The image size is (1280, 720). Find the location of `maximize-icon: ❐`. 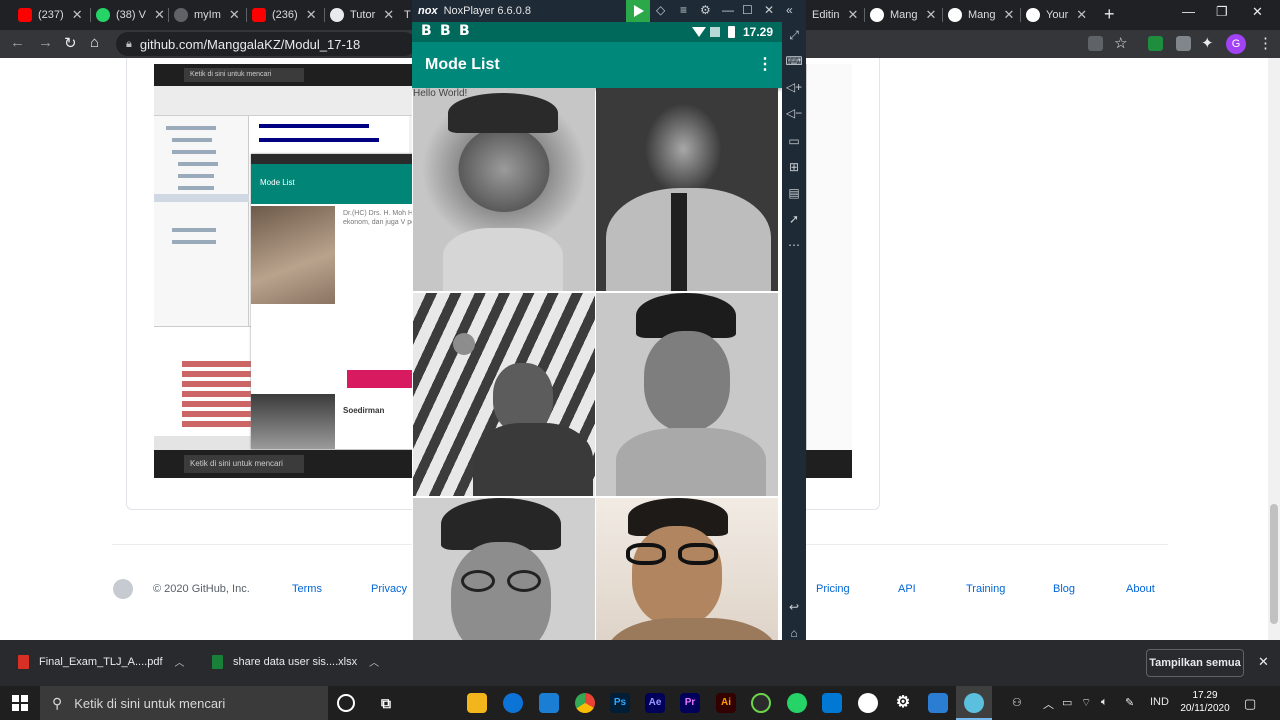

maximize-icon: ❐ is located at coordinates (1222, 12).